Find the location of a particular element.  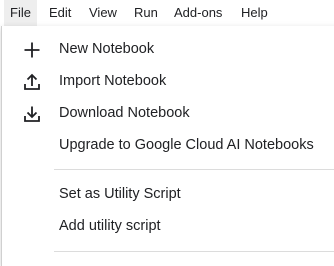

menu-item-upgrade-google-cloud-ai-notebooks: Upgrade to Google Cloud AI Notebooks is located at coordinates (168, 145).